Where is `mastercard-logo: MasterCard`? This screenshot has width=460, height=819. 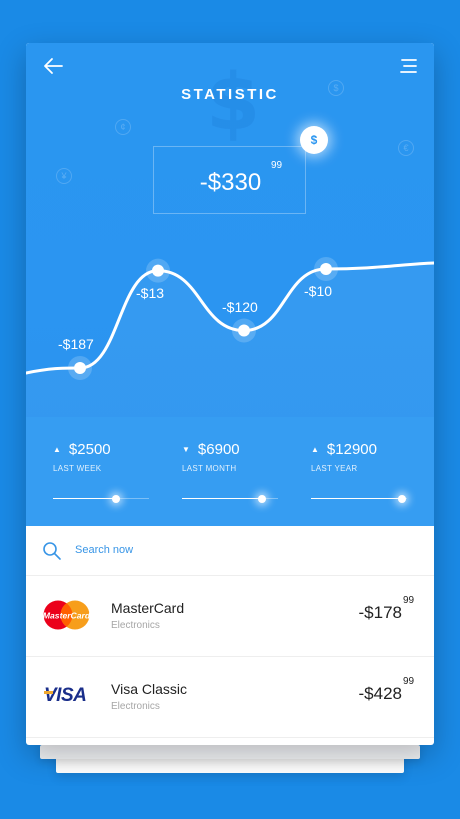 mastercard-logo: MasterCard is located at coordinates (66, 615).